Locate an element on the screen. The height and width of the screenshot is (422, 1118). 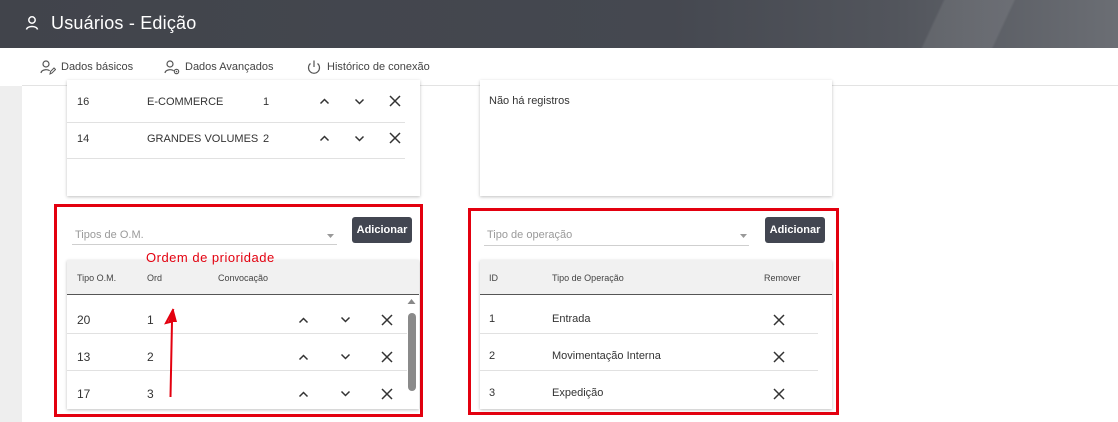
tipos-om-select: Tipos de O.M. is located at coordinates (109, 235).